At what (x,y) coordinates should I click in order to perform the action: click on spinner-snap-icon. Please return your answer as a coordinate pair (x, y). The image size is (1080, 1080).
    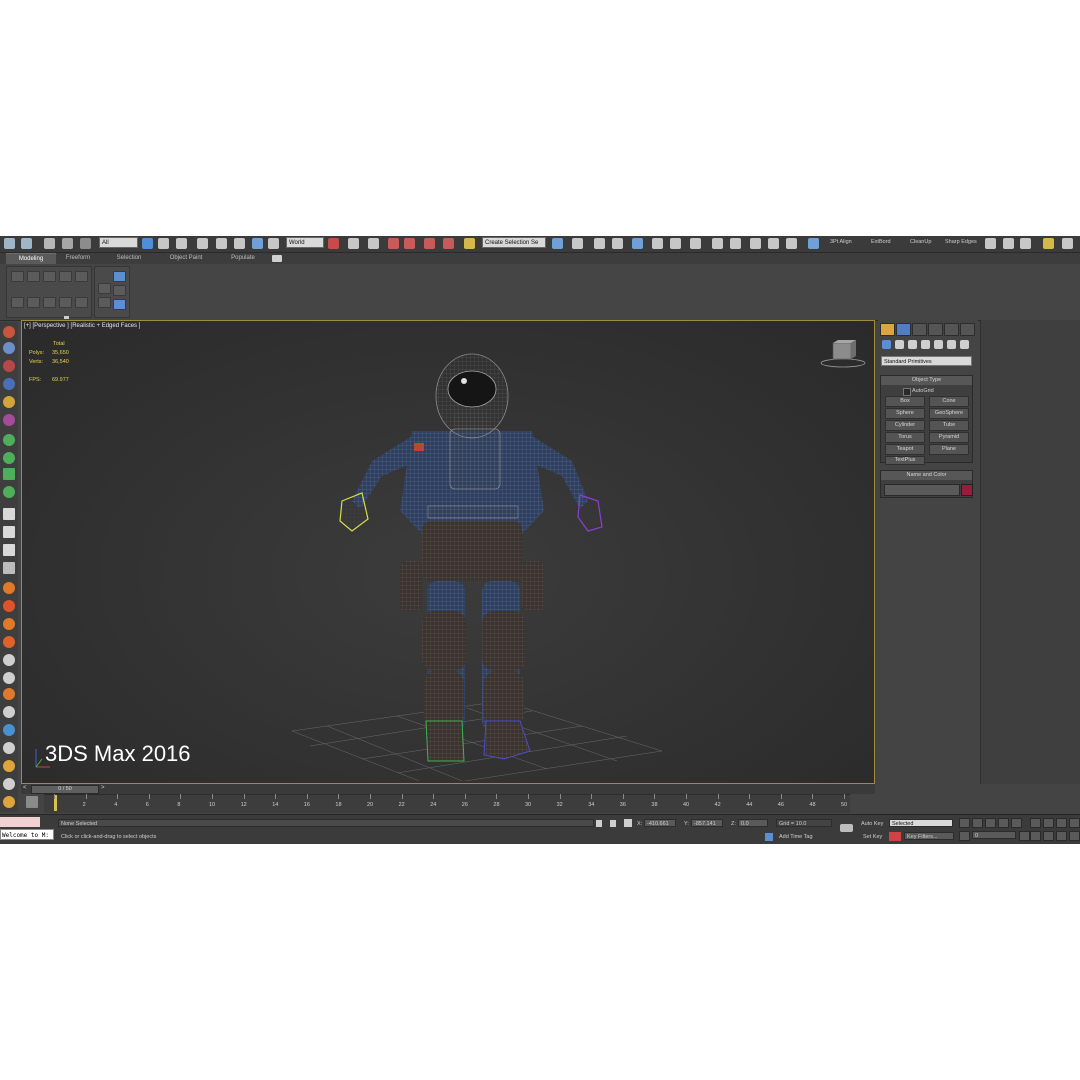
    Looking at the image, I should click on (448, 243).